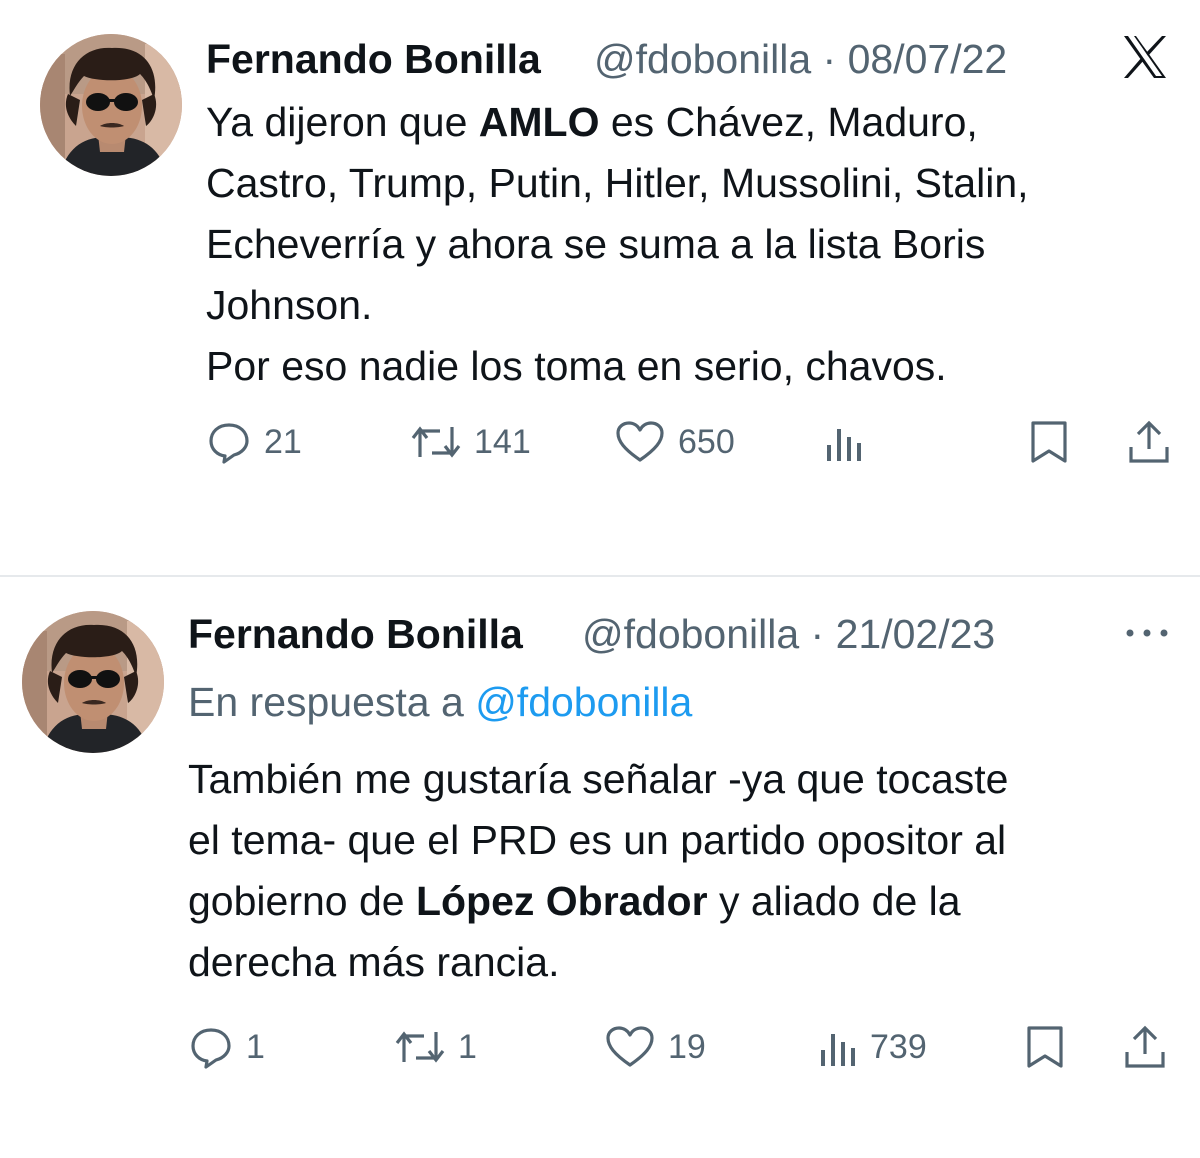 This screenshot has width=1200, height=1158. I want to click on tweet-line: derecha más rancia., so click(374, 962).